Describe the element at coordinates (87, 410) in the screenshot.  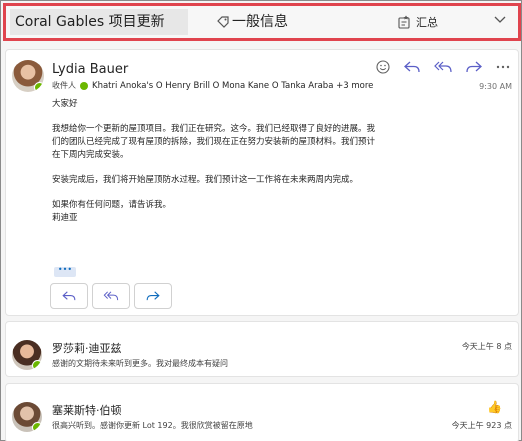
I see `sender-name: 塞莱斯特·伯顿` at that location.